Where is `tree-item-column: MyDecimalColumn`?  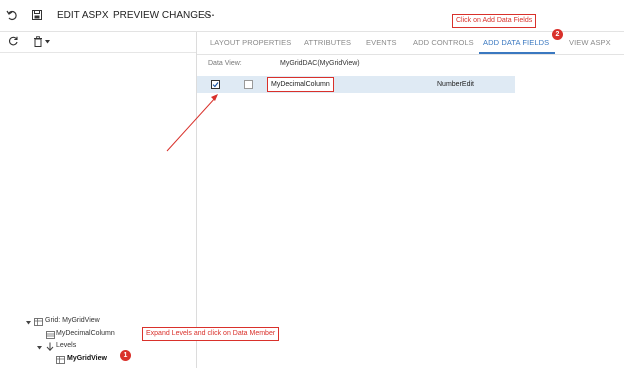 tree-item-column: MyDecimalColumn is located at coordinates (85, 333).